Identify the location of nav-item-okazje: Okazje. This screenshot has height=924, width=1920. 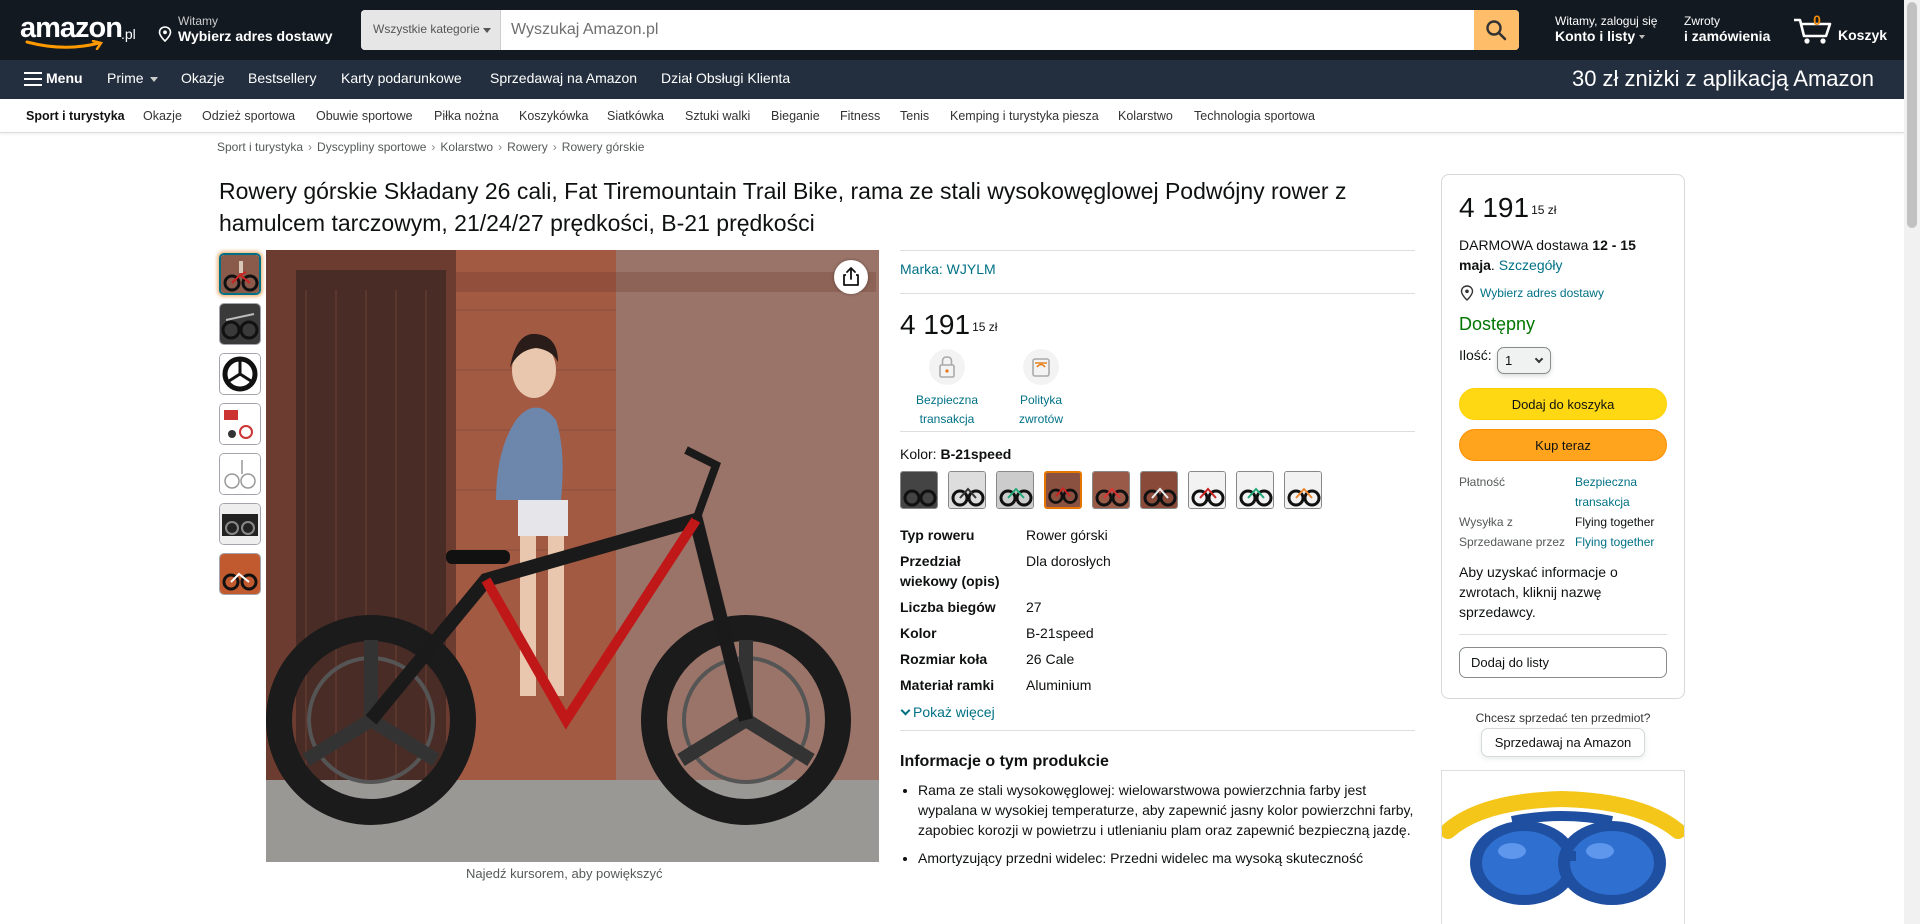
(203, 78).